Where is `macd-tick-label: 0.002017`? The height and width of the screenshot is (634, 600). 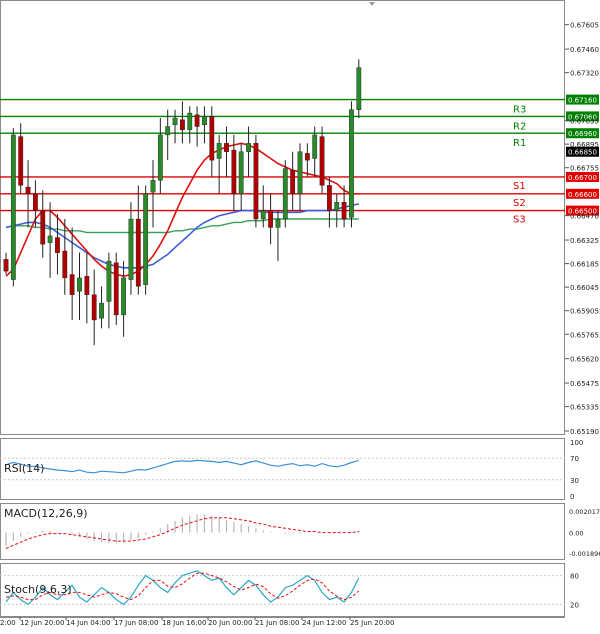
macd-tick-label: 0.002017 is located at coordinates (584, 512).